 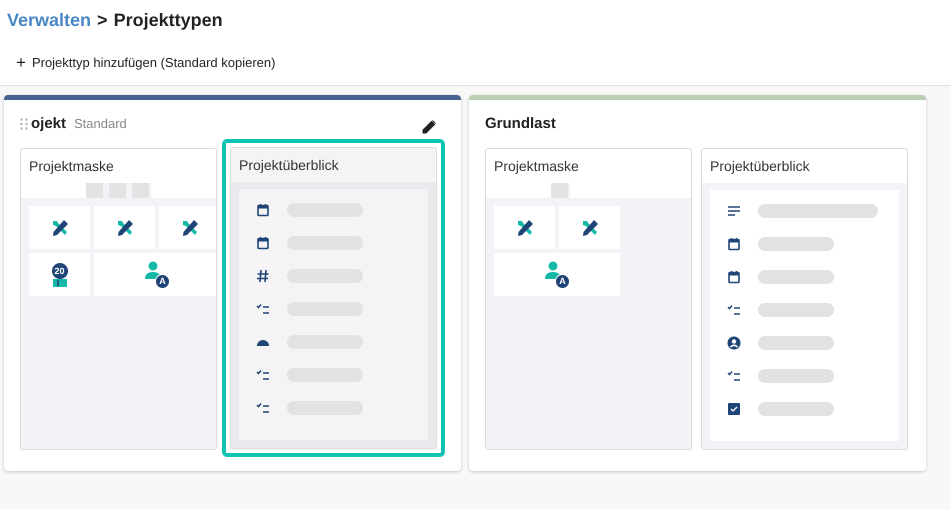 I want to click on drag-handle-icon, so click(x=24, y=124).